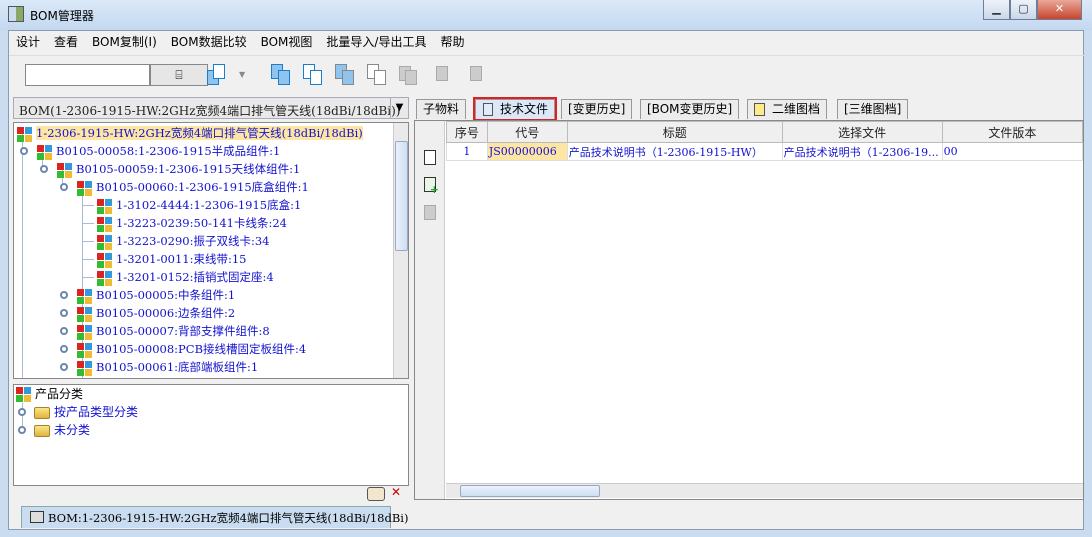  I want to click on tab-bom-change-history: [BOM变更历史], so click(690, 109).